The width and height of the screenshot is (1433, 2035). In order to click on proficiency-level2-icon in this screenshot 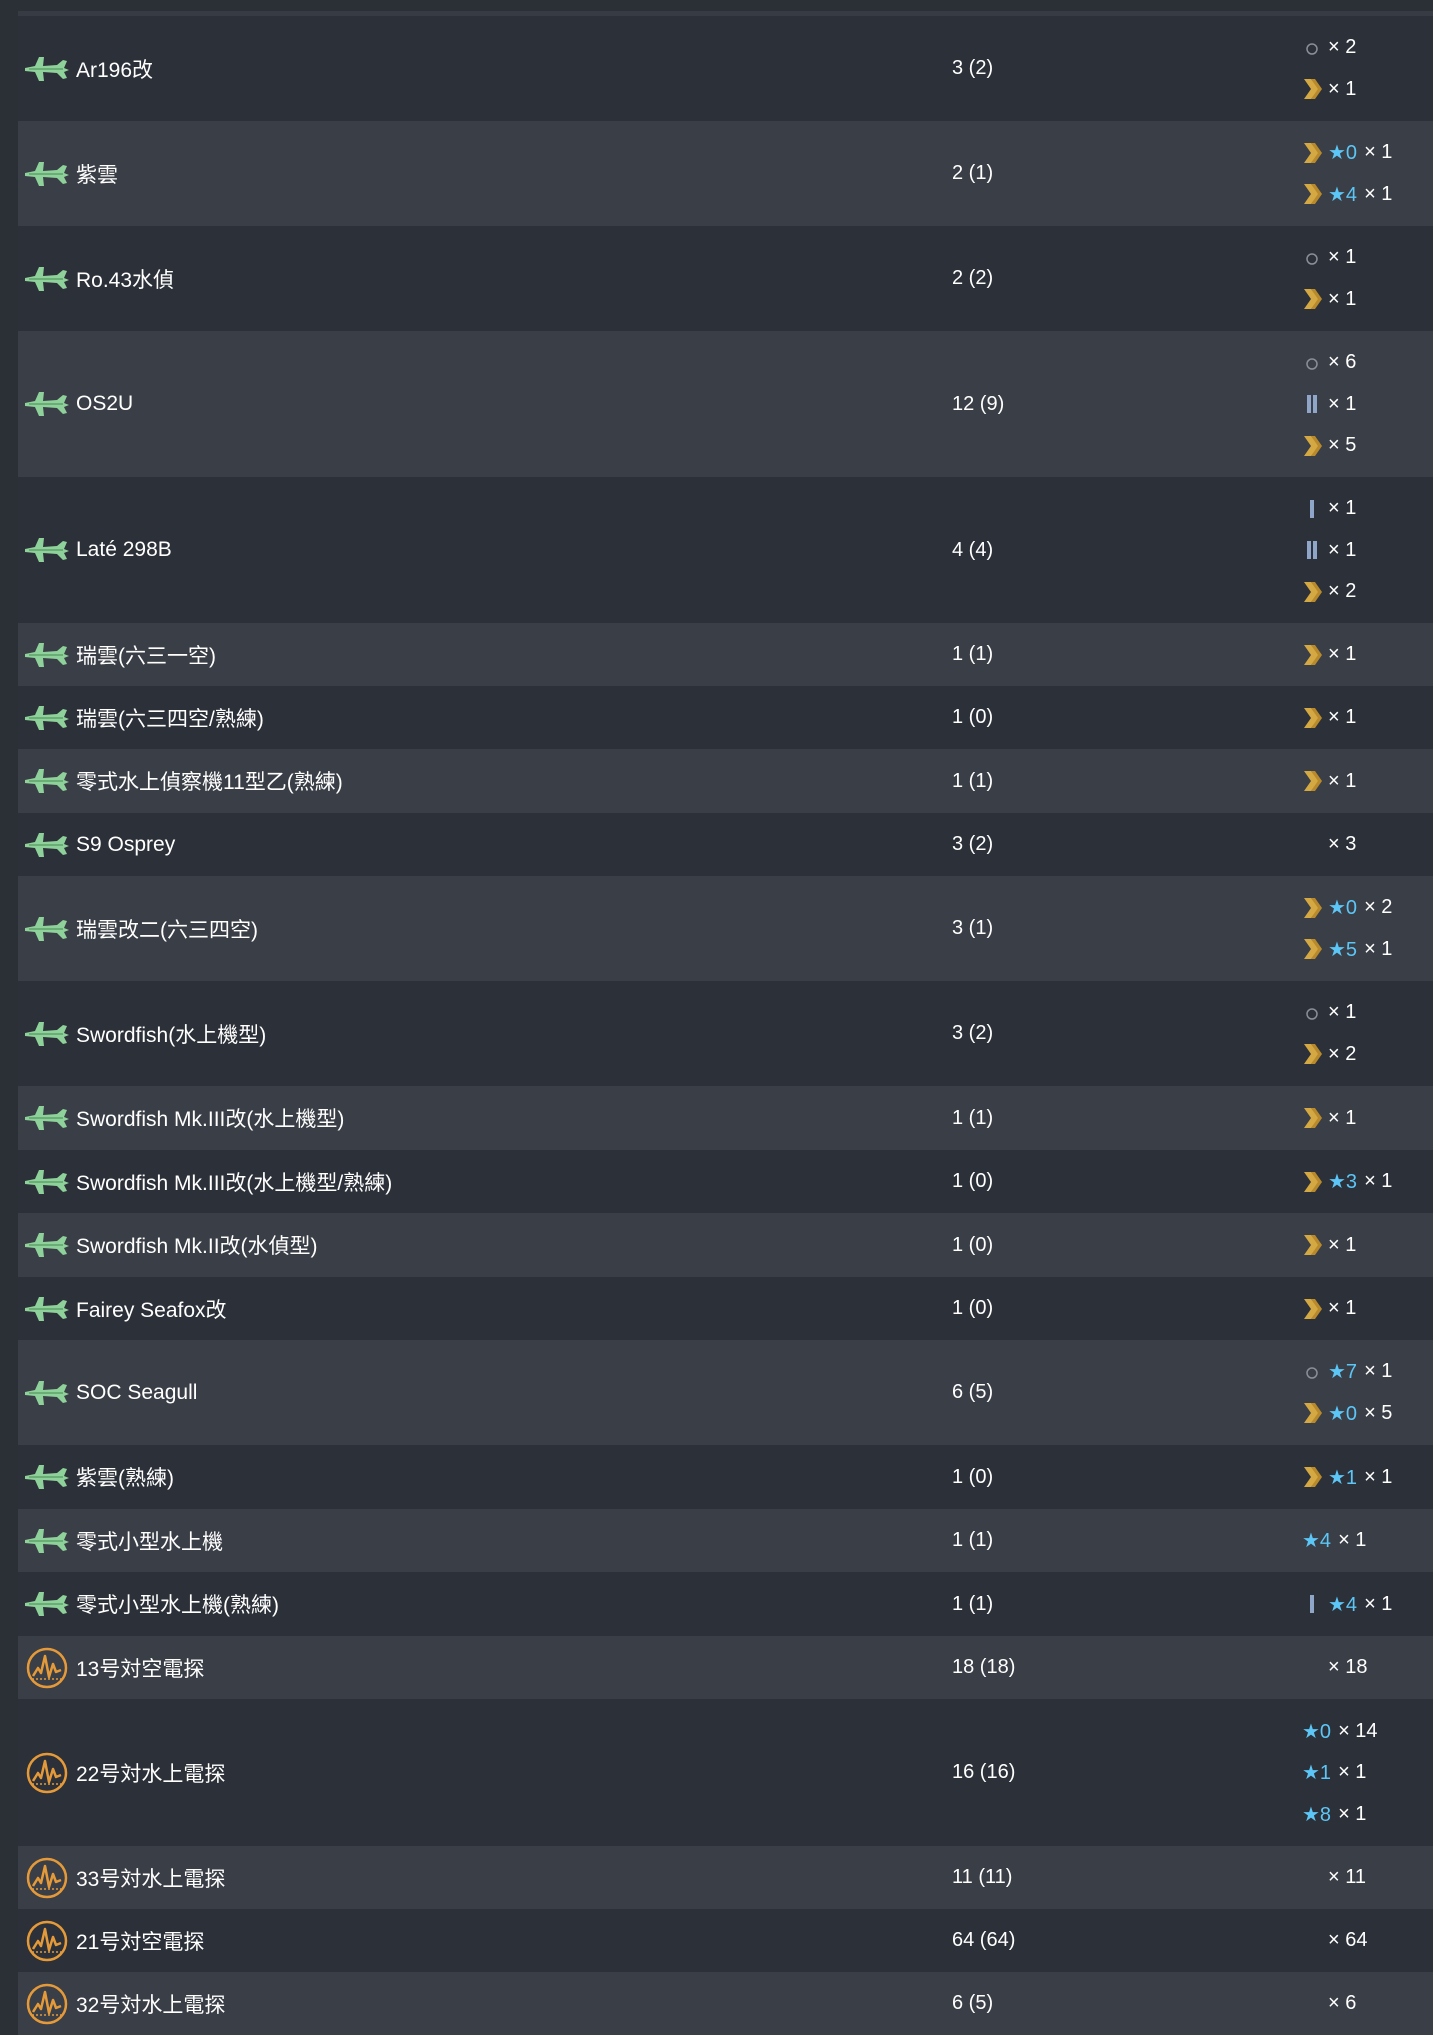, I will do `click(1312, 550)`.